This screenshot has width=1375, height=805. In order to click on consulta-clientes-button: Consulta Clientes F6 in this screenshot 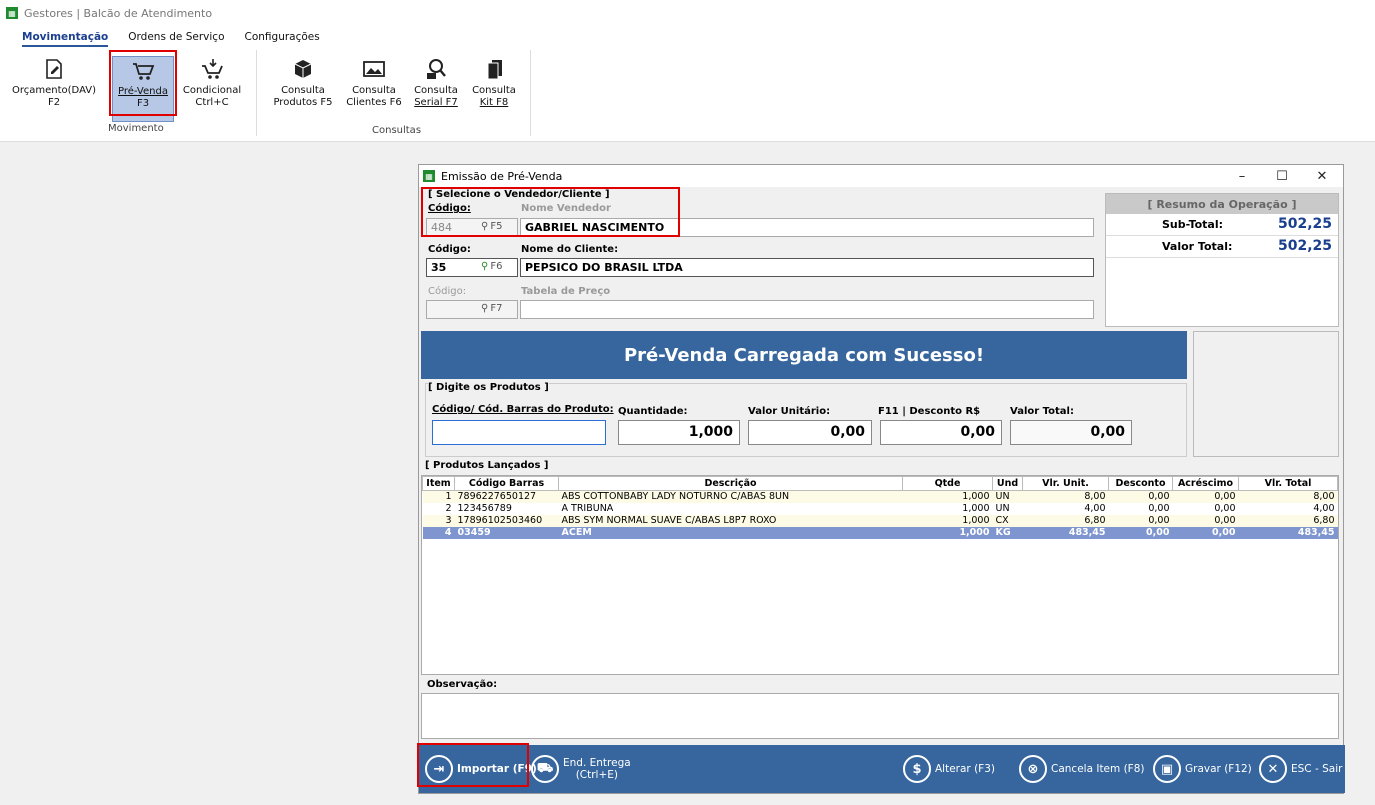, I will do `click(374, 89)`.